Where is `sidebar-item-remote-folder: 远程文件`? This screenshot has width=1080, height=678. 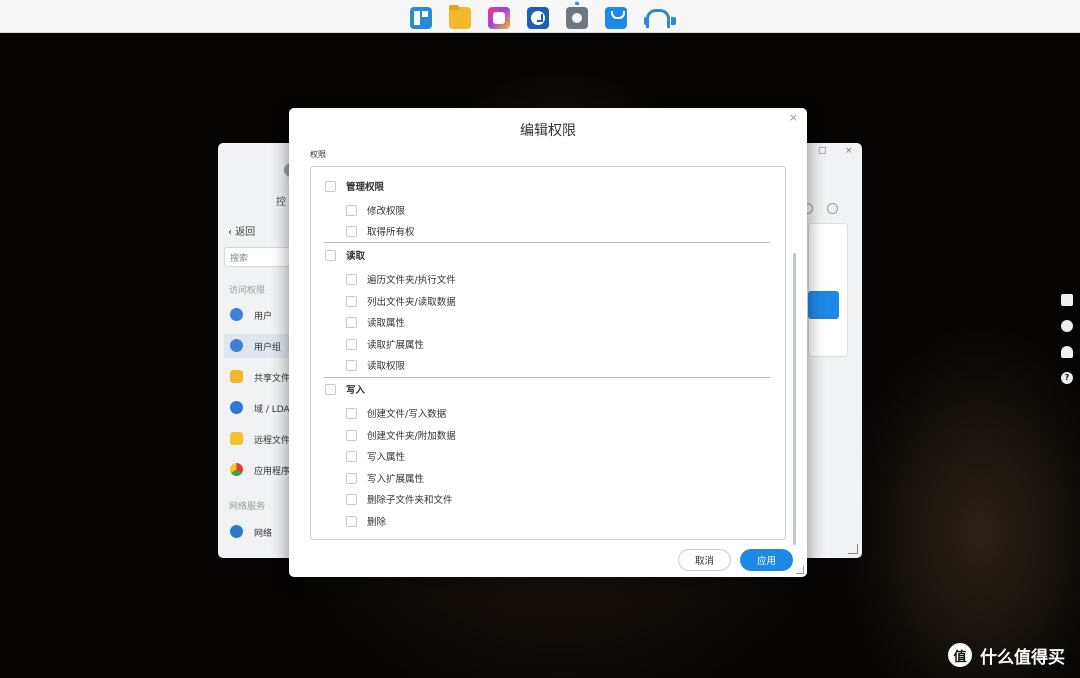 sidebar-item-remote-folder: 远程文件 is located at coordinates (259, 439).